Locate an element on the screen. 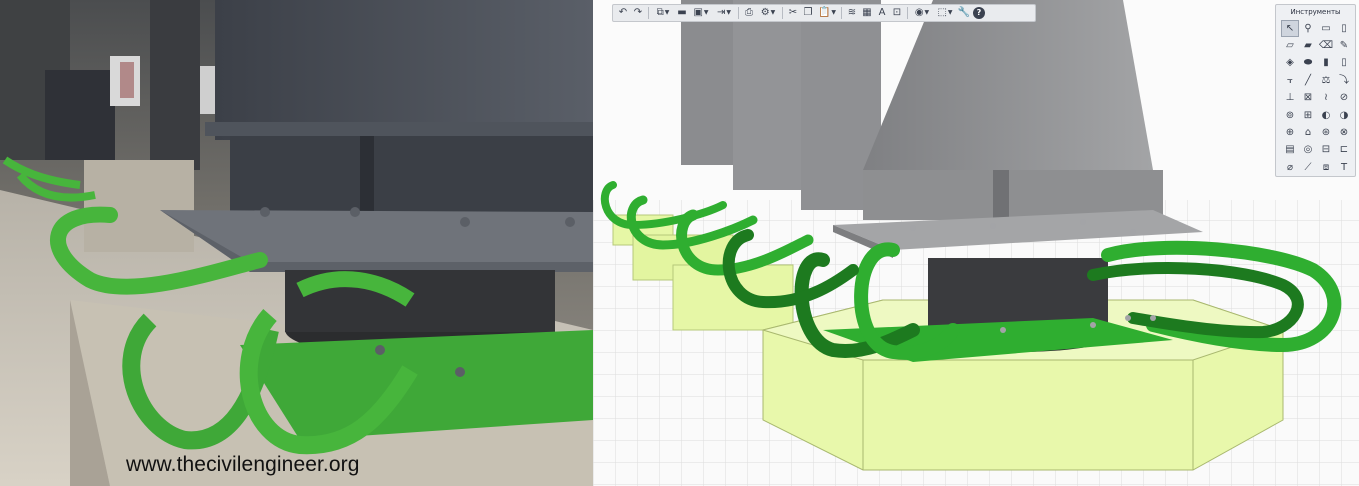  thickness-tool-icon: ◑ is located at coordinates (1344, 115).